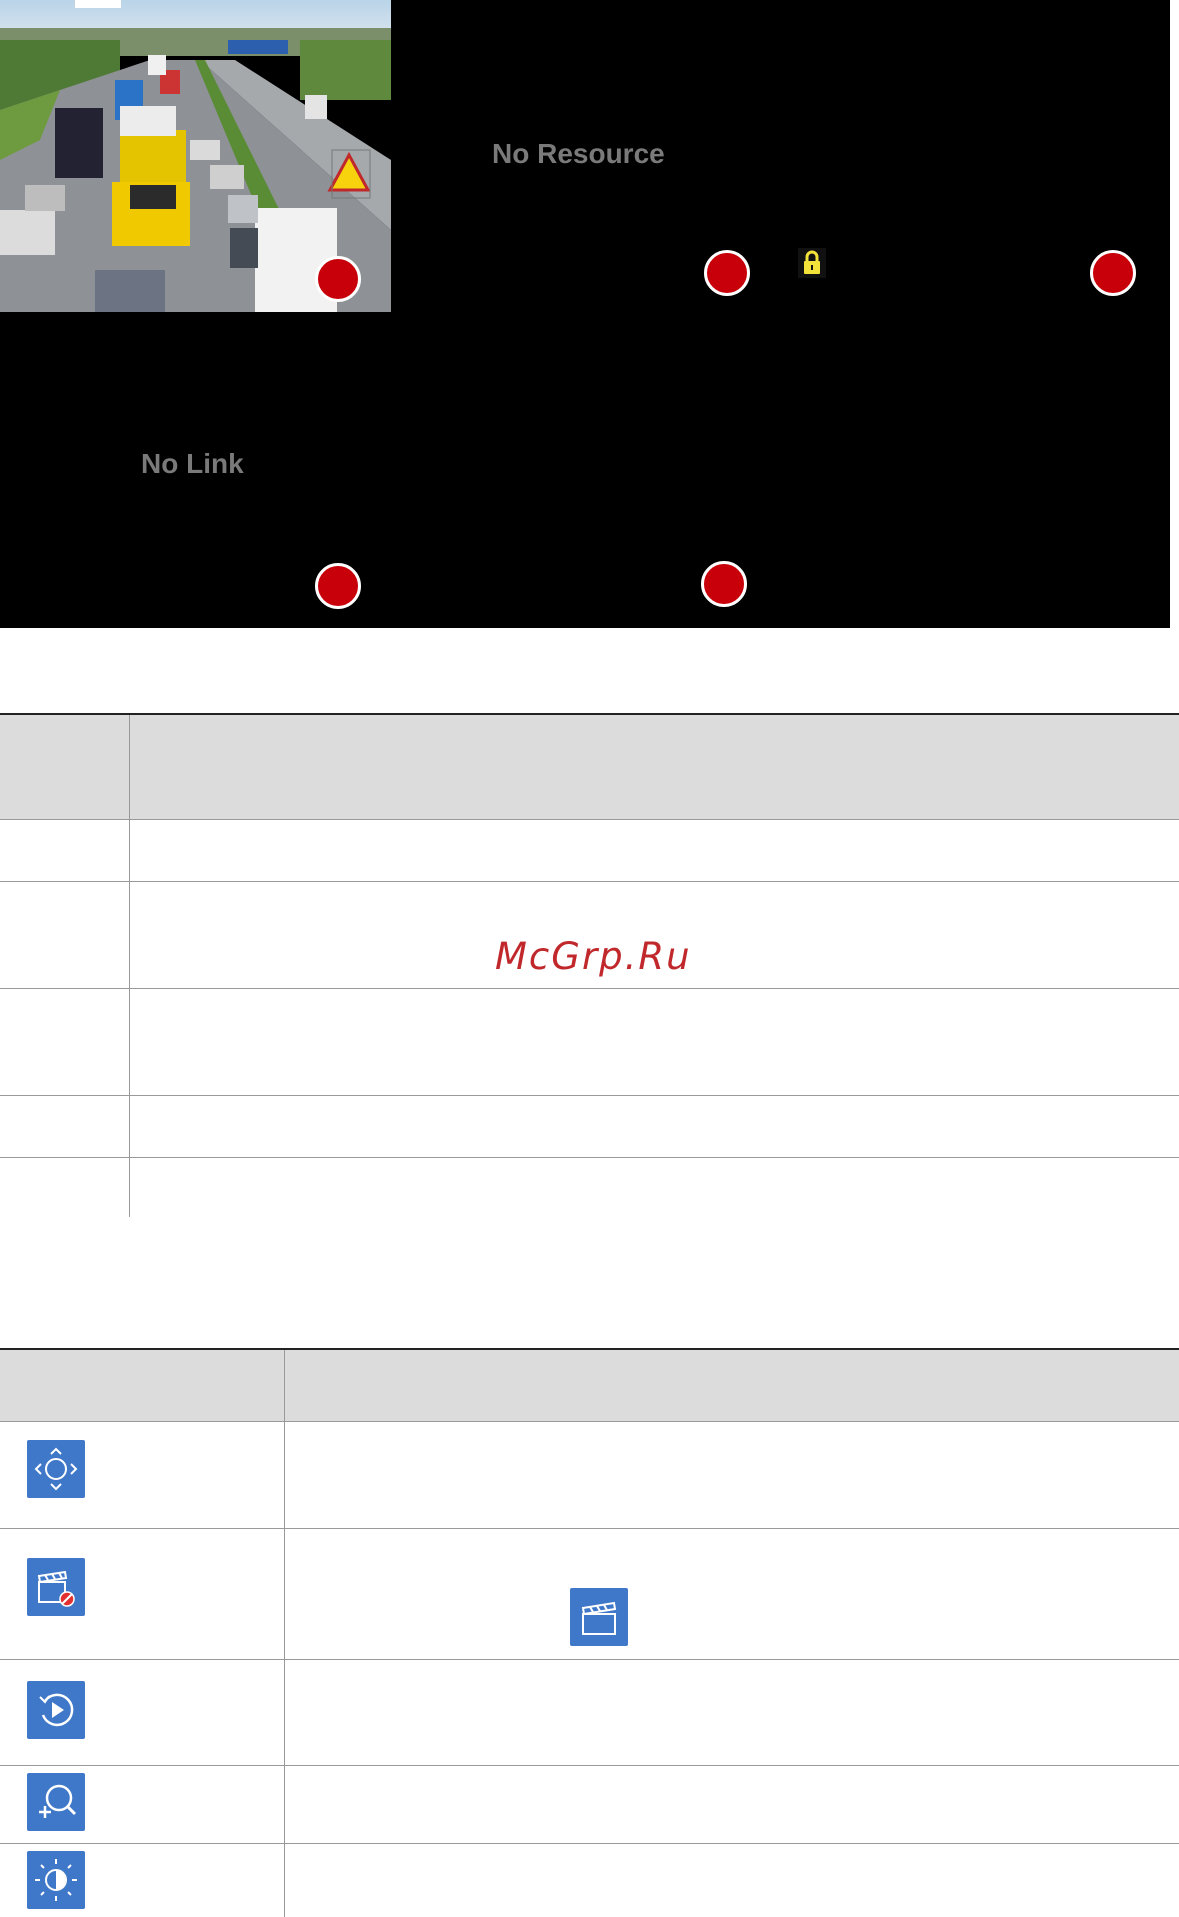 This screenshot has width=1179, height=1917. I want to click on lock-icon, so click(812, 263).